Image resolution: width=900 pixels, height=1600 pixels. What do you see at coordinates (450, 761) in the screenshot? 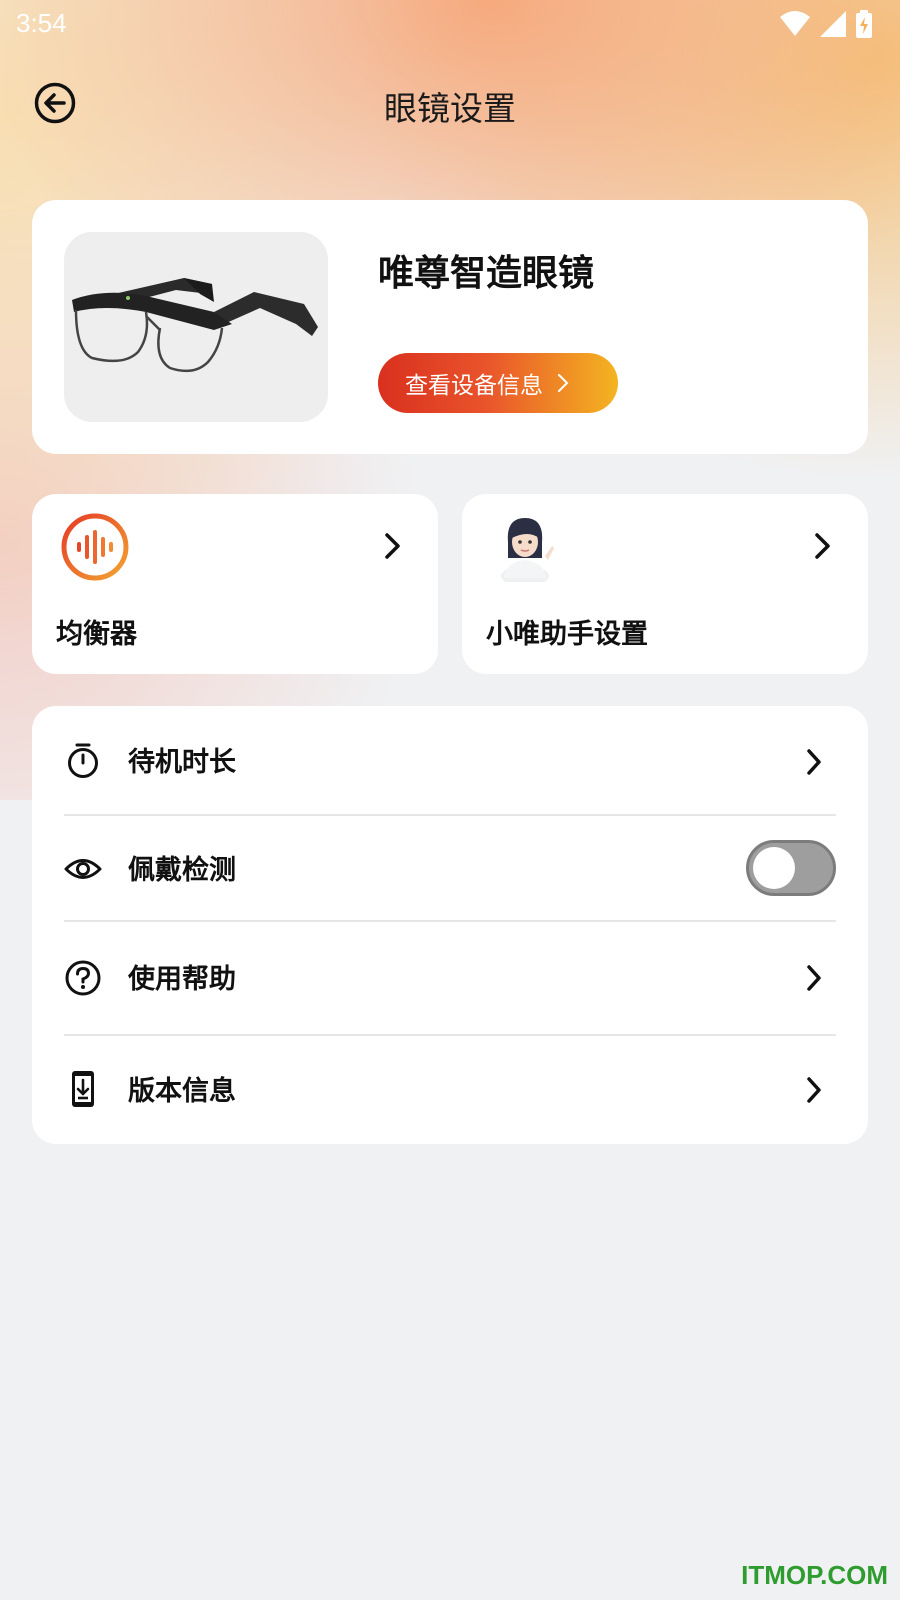
I see `settings-row-standby: 待机时长` at bounding box center [450, 761].